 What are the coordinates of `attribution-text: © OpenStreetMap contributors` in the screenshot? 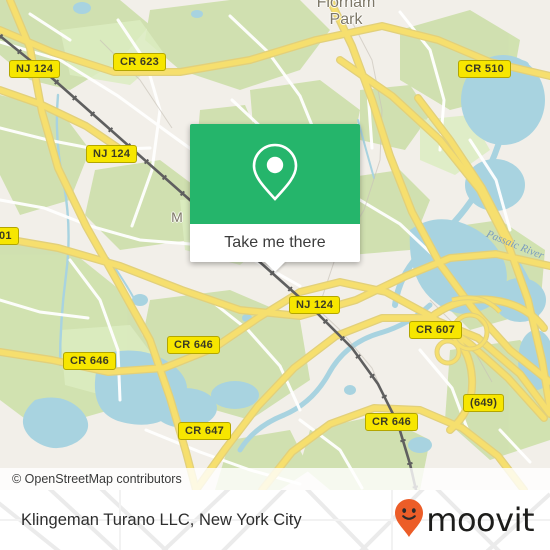 It's located at (97, 479).